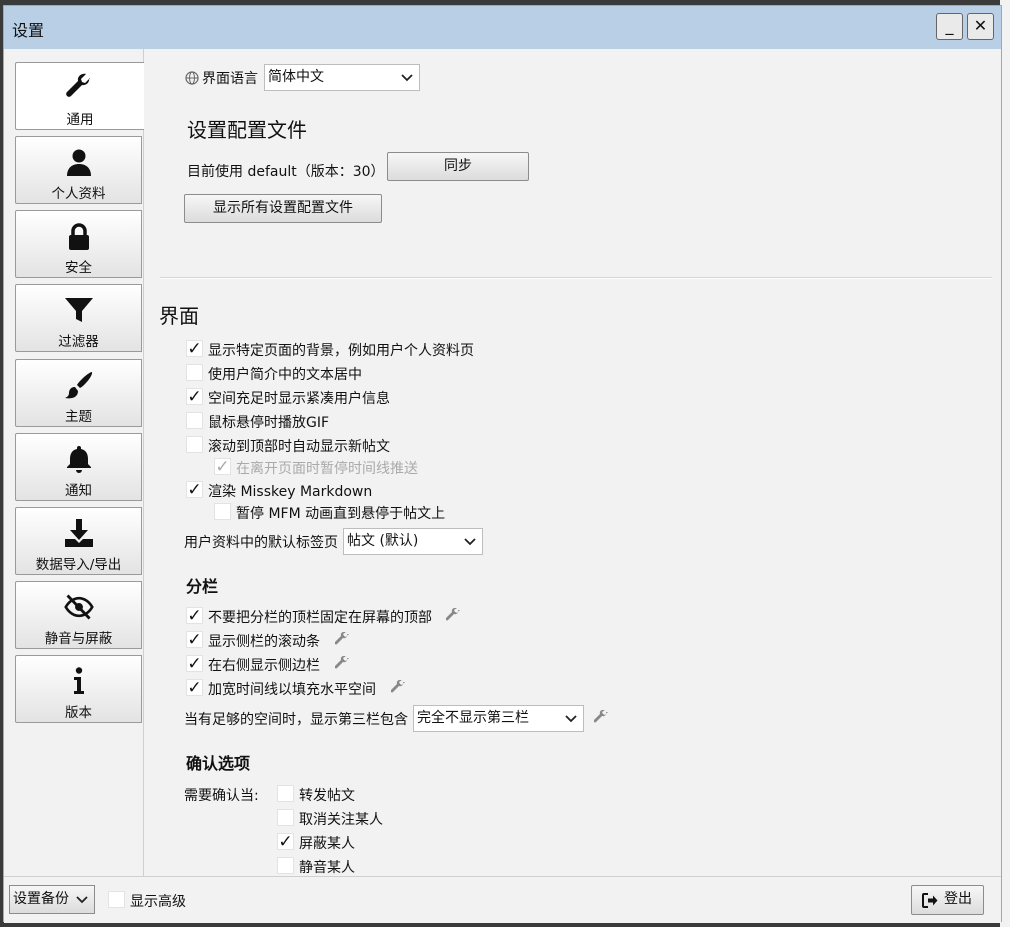 This screenshot has width=1010, height=927. What do you see at coordinates (80, 120) in the screenshot?
I see `sidebar-item-label: 通用` at bounding box center [80, 120].